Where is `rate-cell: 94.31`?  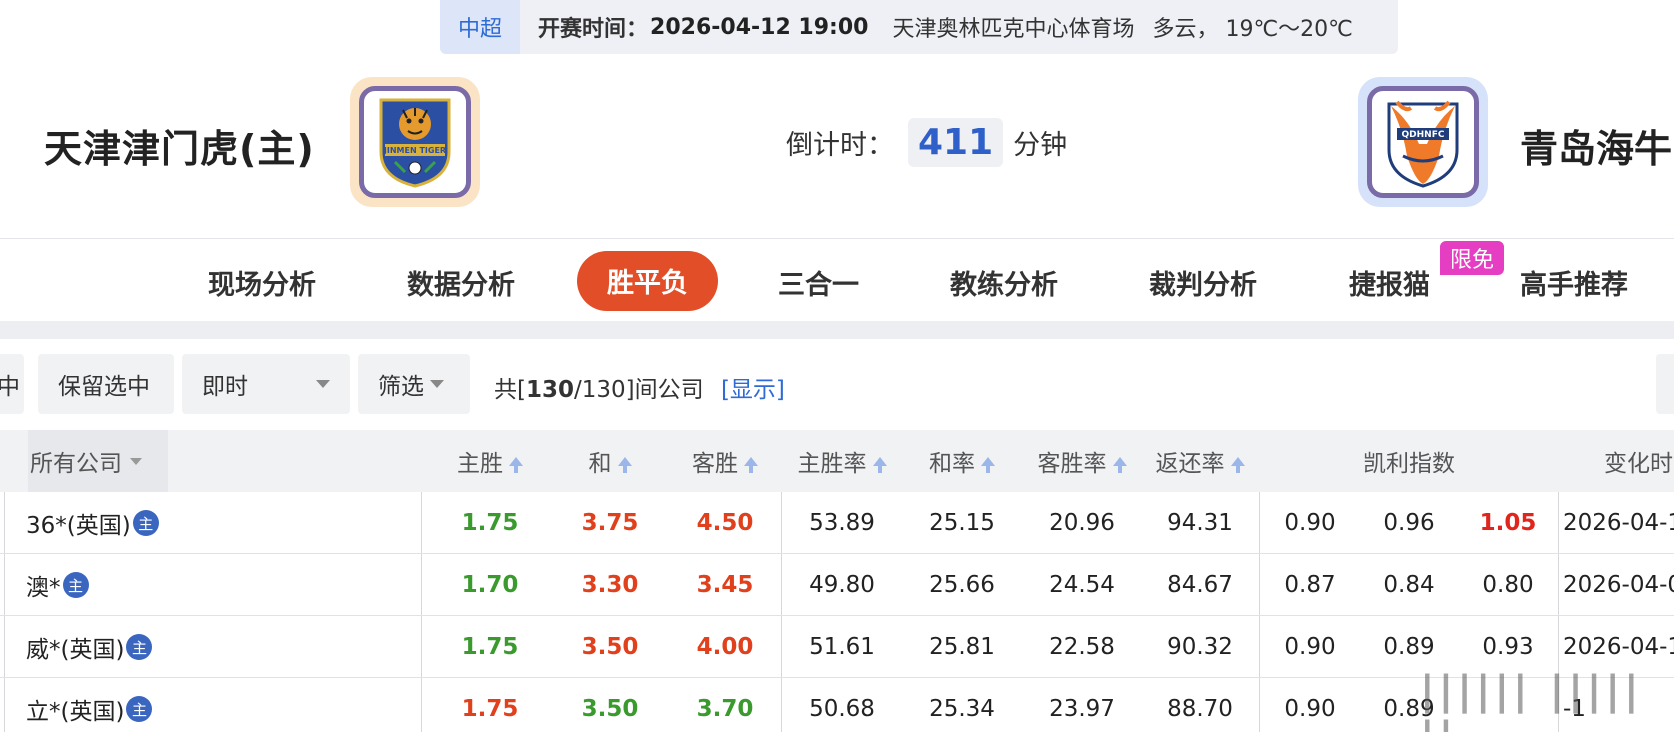
rate-cell: 94.31 is located at coordinates (1200, 523).